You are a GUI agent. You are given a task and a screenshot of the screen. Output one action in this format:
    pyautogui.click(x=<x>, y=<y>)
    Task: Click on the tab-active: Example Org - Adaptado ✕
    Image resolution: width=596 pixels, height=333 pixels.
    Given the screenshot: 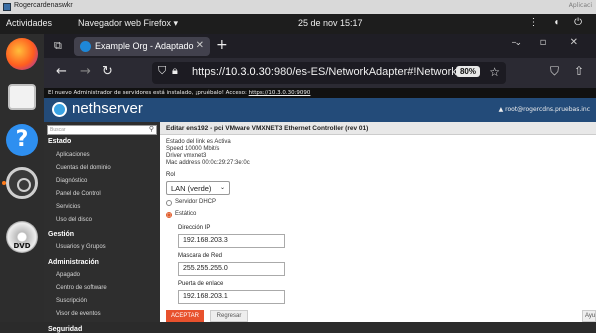 What is the action you would take?
    pyautogui.click(x=142, y=46)
    